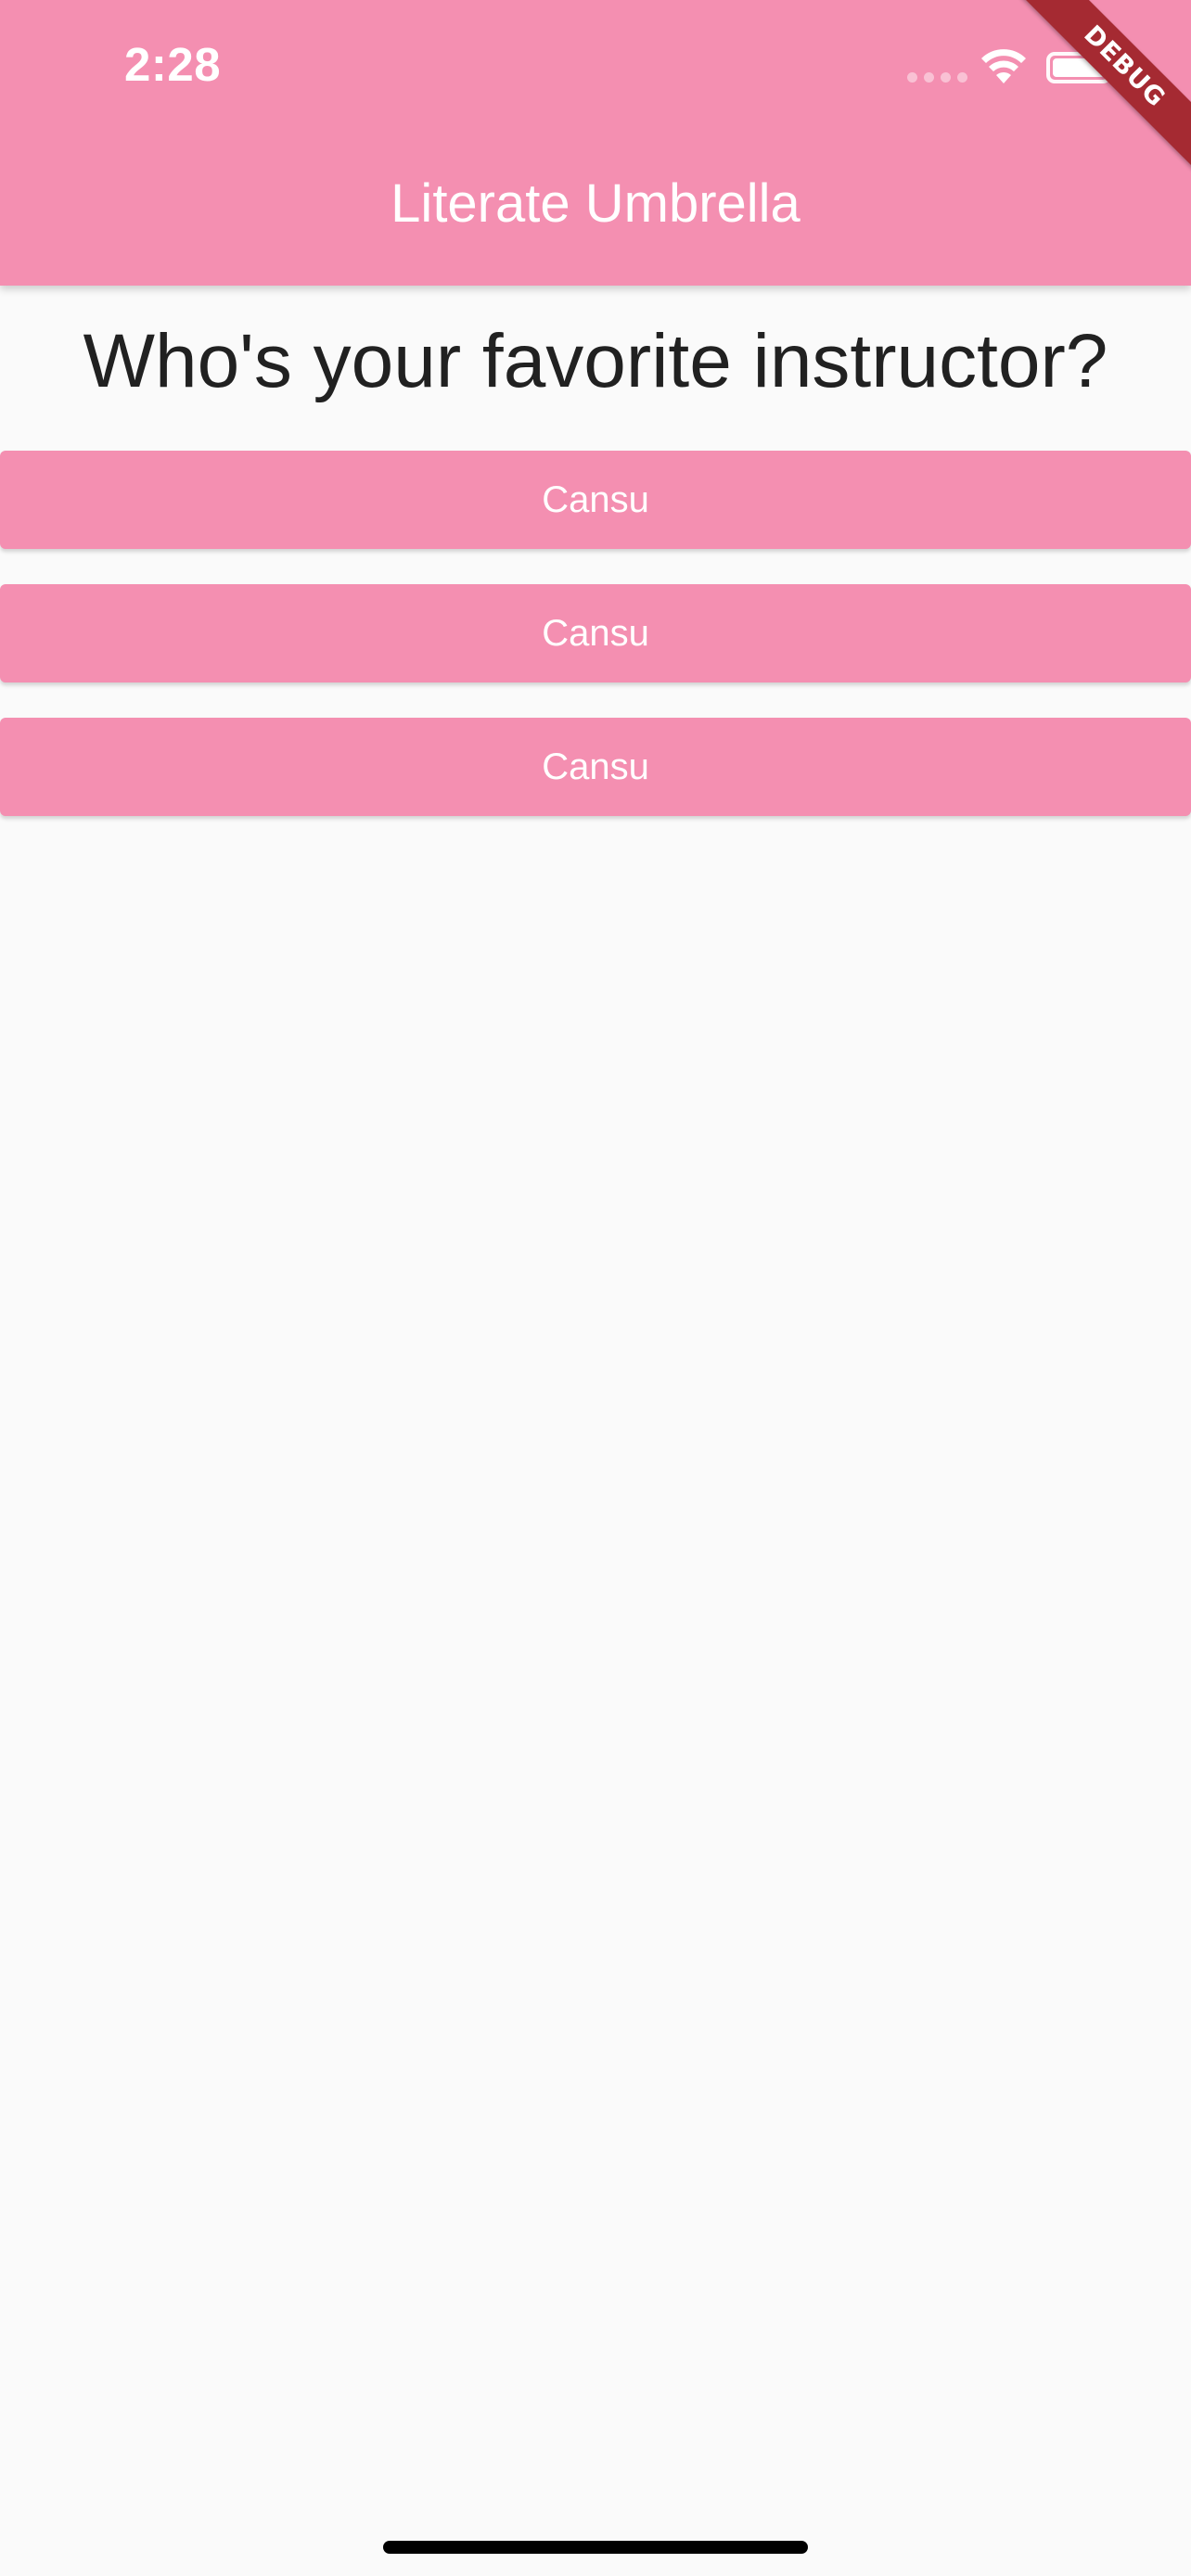 This screenshot has width=1191, height=2576. I want to click on cellular-signal-icon, so click(937, 77).